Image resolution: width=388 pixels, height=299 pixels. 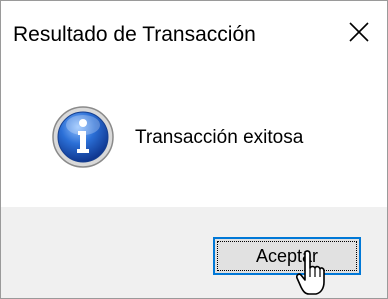 What do you see at coordinates (134, 34) in the screenshot?
I see `window-title: Resultado de Transacción` at bounding box center [134, 34].